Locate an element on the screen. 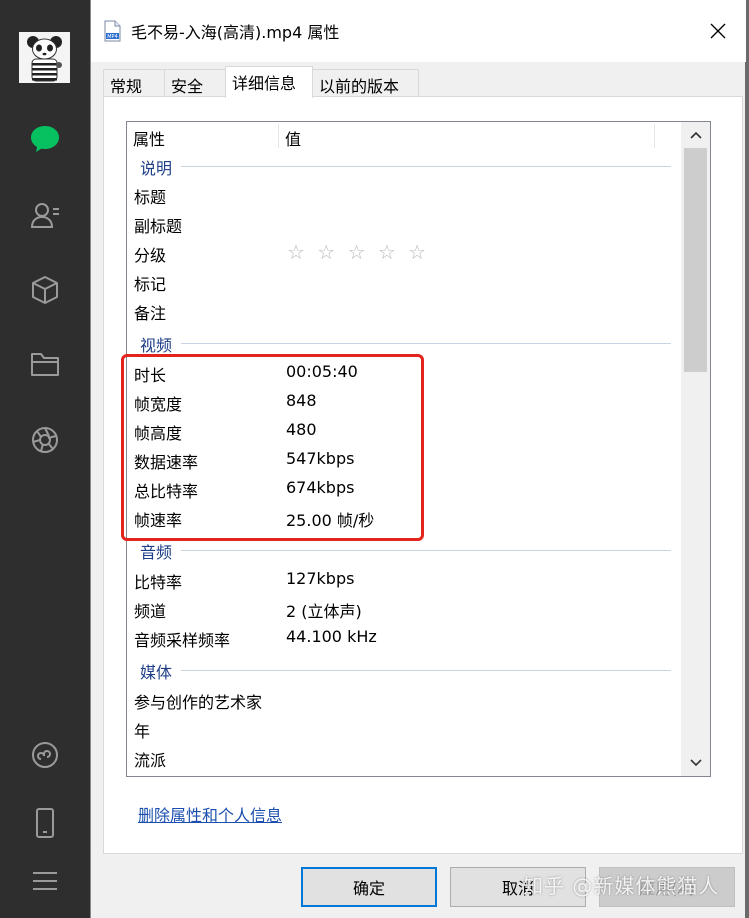 Image resolution: width=749 pixels, height=918 pixels. property-name: 数据速率 is located at coordinates (166, 462).